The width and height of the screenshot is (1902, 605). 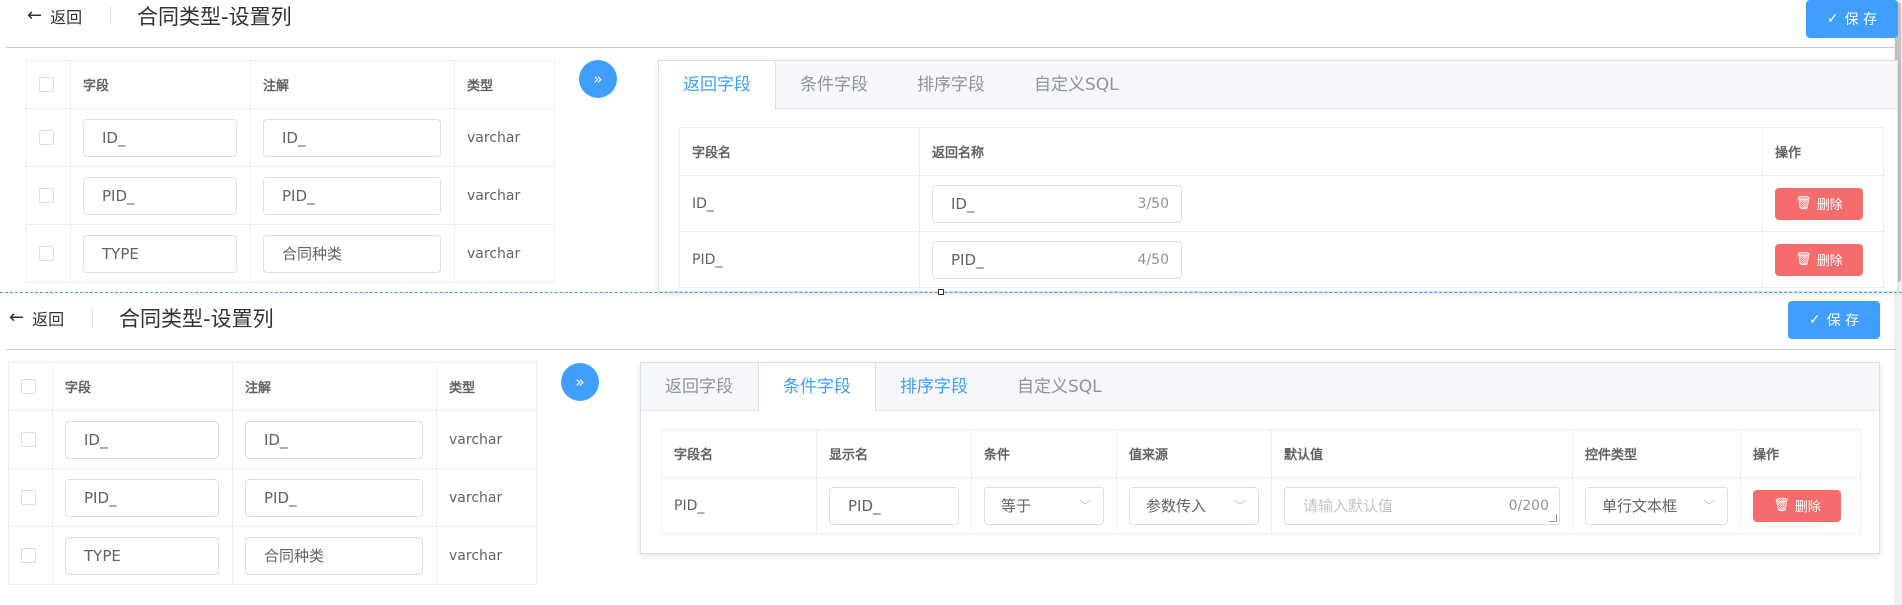 I want to click on column-header: 默认值, so click(x=1422, y=453).